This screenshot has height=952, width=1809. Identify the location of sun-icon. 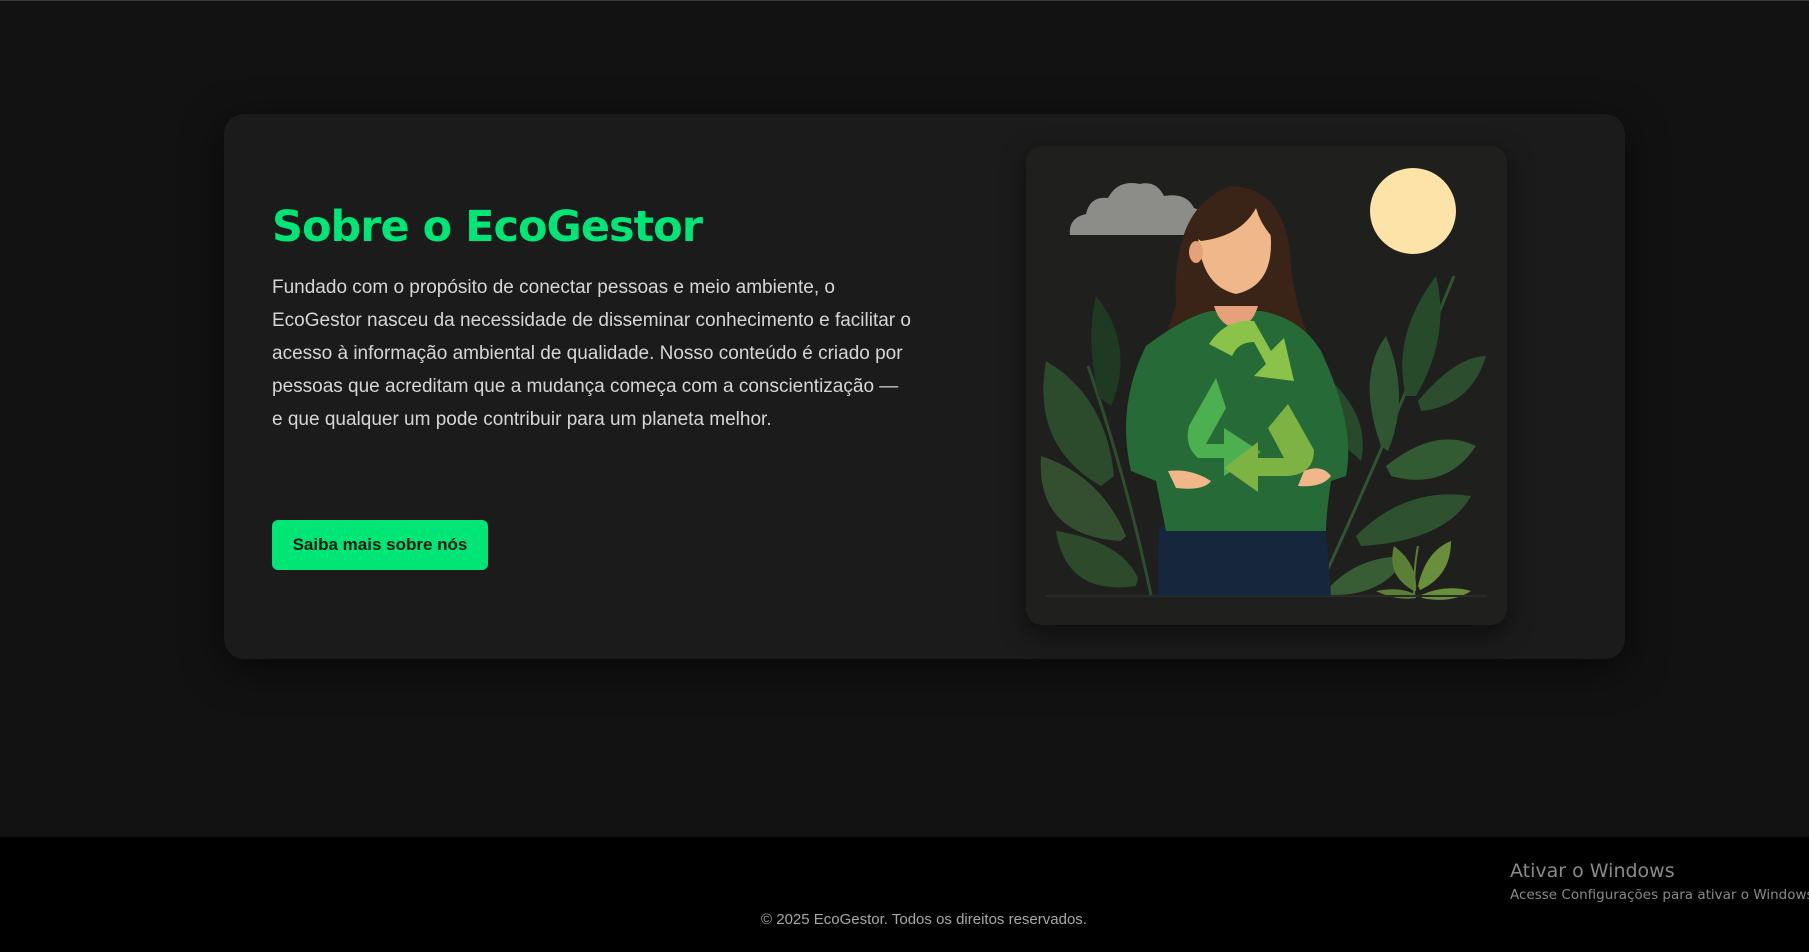
(1413, 211).